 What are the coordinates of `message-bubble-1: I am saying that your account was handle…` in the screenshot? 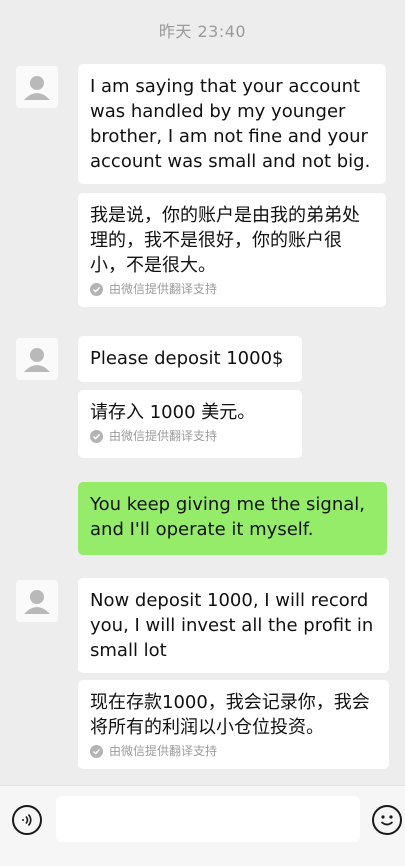 It's located at (232, 124).